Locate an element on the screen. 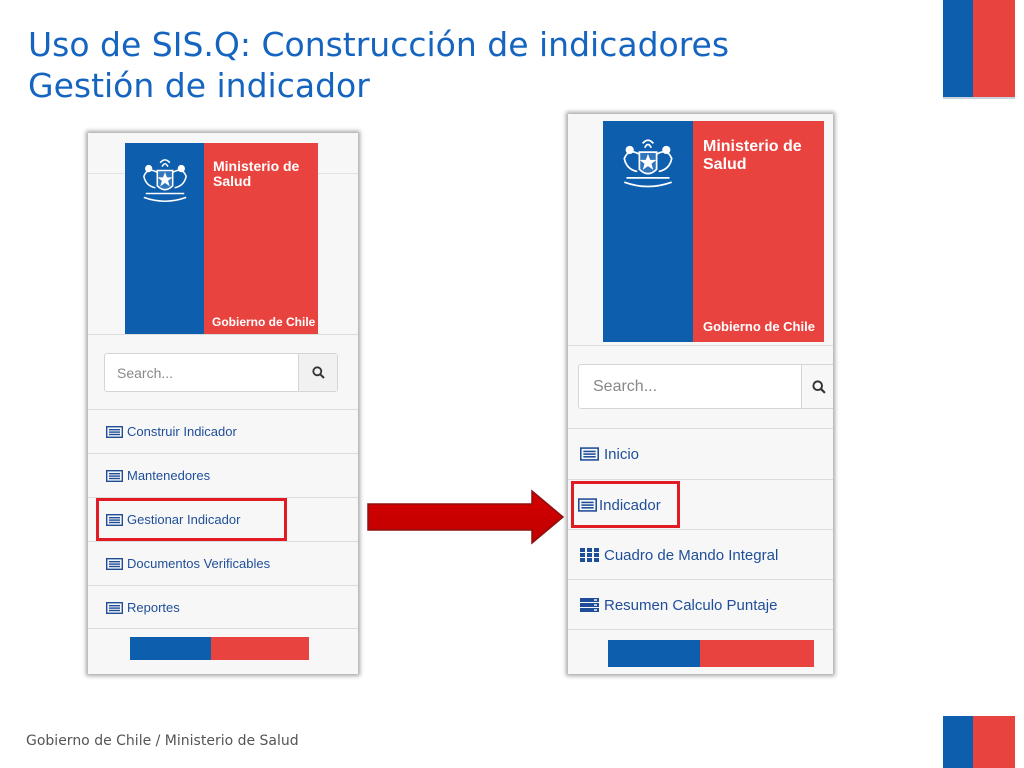 This screenshot has height=768, width=1024. slide-title-line2: Gestión de indicador is located at coordinates (199, 85).